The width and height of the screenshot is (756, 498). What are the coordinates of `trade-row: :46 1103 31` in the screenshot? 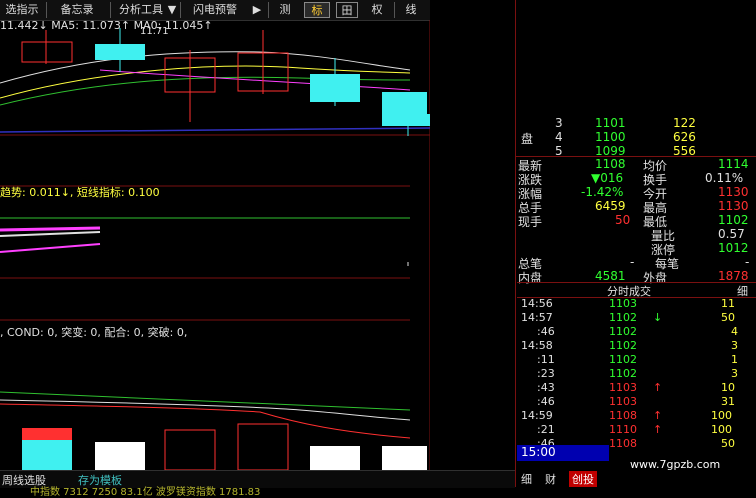 It's located at (636, 401).